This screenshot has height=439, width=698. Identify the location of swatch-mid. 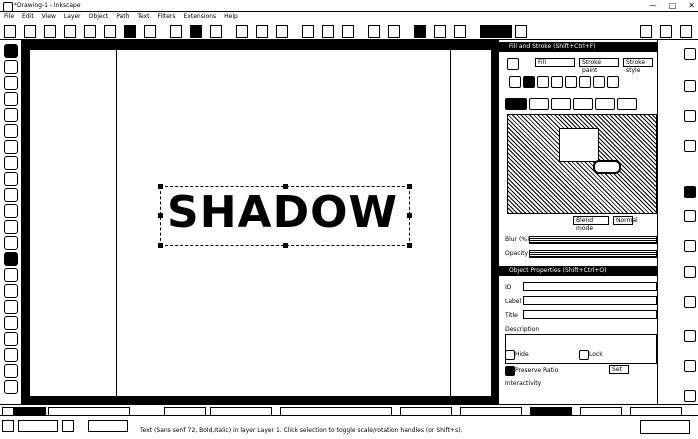
(426, 411).